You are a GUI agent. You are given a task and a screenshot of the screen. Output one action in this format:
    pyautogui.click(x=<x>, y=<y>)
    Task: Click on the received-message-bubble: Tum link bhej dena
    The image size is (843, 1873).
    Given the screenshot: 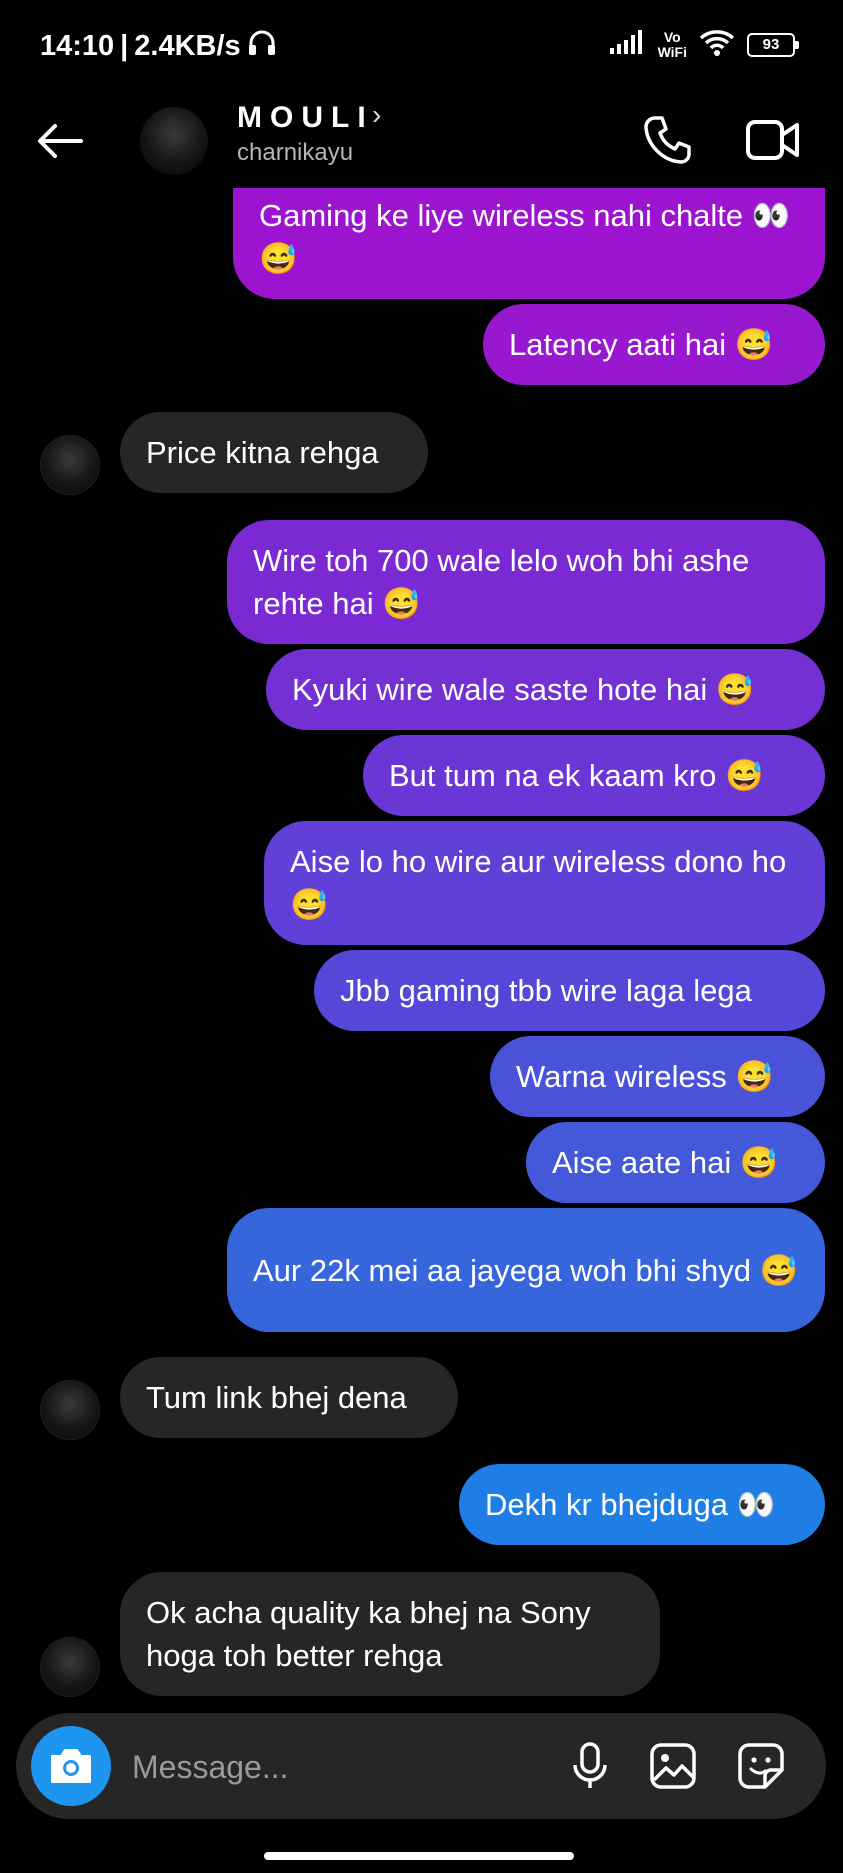 What is the action you would take?
    pyautogui.click(x=289, y=1397)
    